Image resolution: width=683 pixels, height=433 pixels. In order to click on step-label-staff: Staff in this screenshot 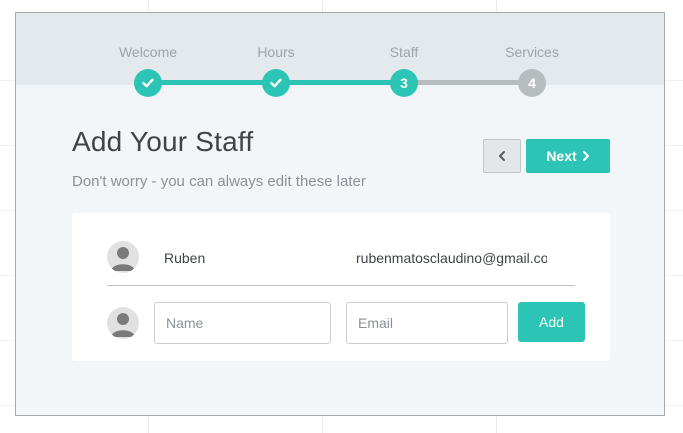, I will do `click(404, 52)`.